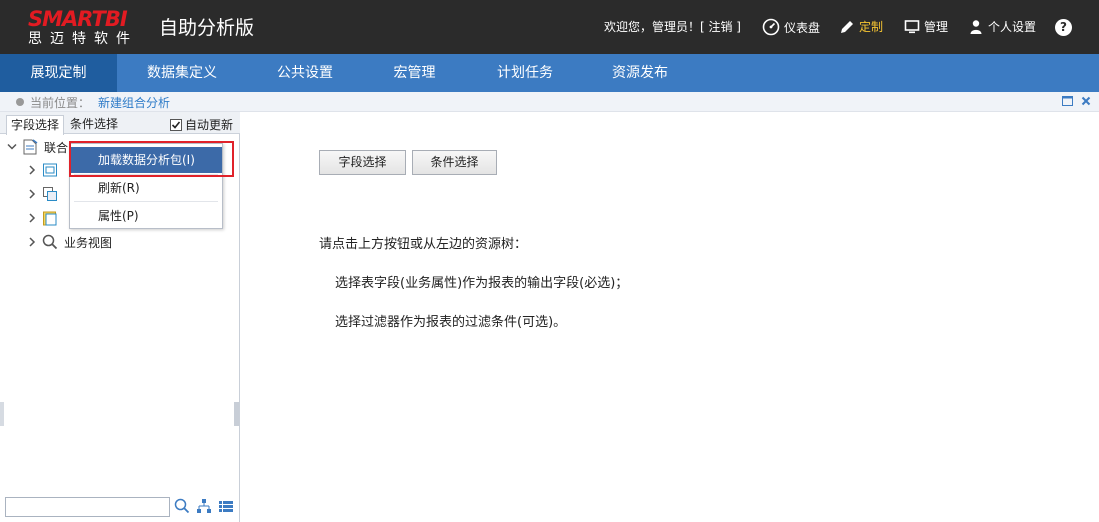 This screenshot has height=522, width=1099. I want to click on tree-view-icon, so click(204, 507).